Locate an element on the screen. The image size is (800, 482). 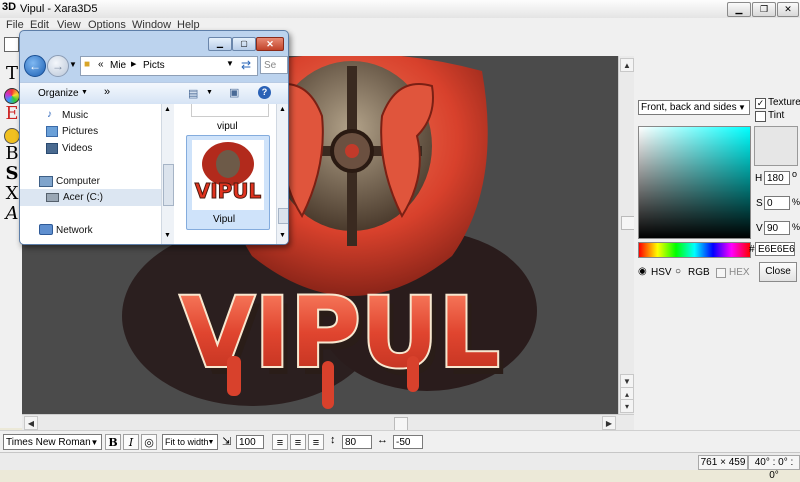
page-down-icon: ▾ is located at coordinates (627, 406).